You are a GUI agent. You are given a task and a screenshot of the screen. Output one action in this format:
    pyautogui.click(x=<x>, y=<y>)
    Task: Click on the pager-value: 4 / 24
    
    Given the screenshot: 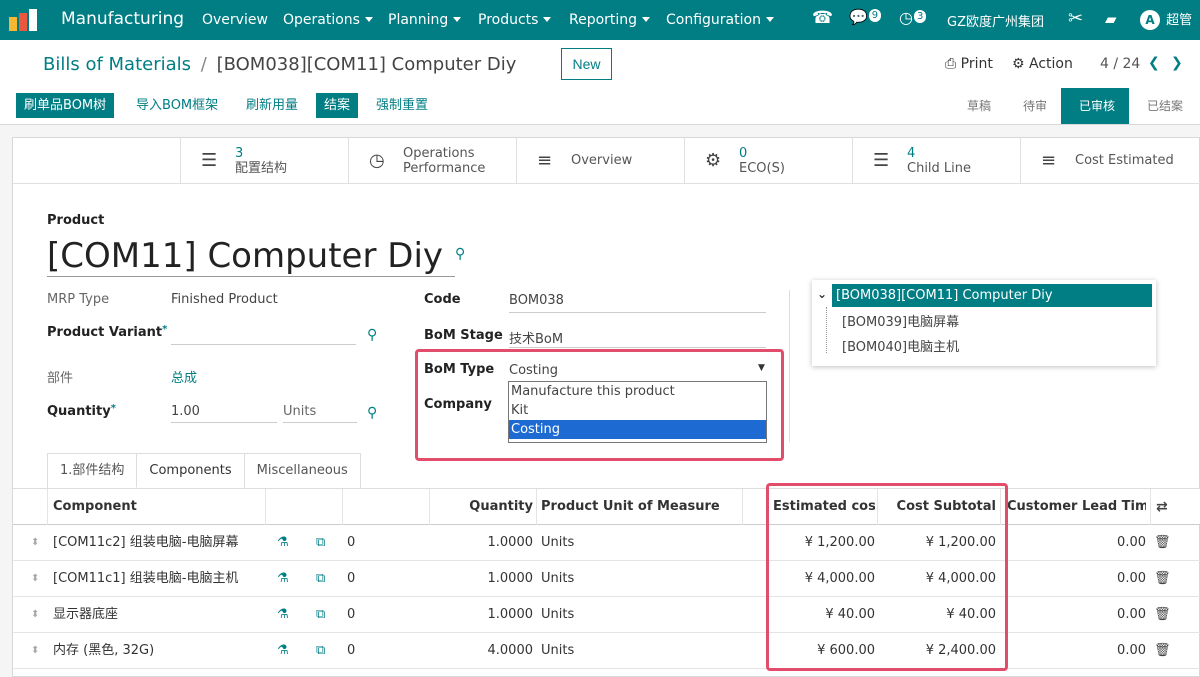 What is the action you would take?
    pyautogui.click(x=1120, y=64)
    